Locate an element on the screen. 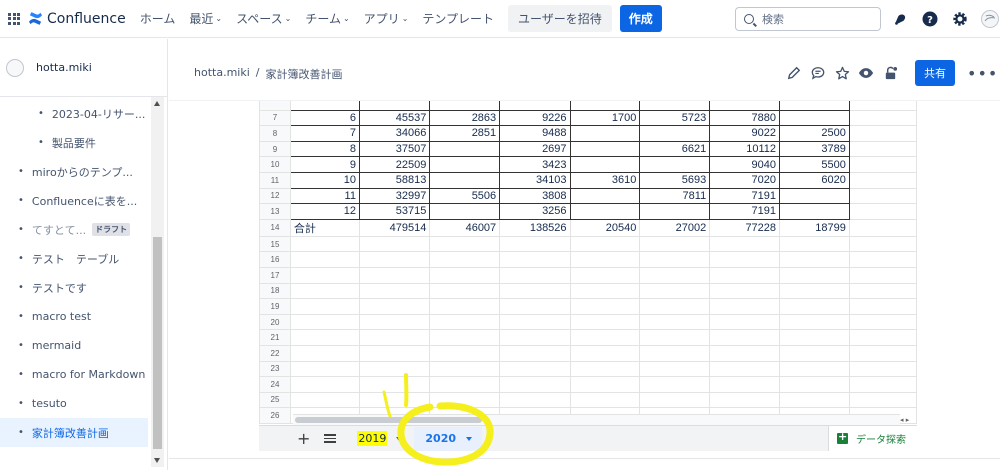 The height and width of the screenshot is (470, 1000). table-cell: 7020 is located at coordinates (745, 180).